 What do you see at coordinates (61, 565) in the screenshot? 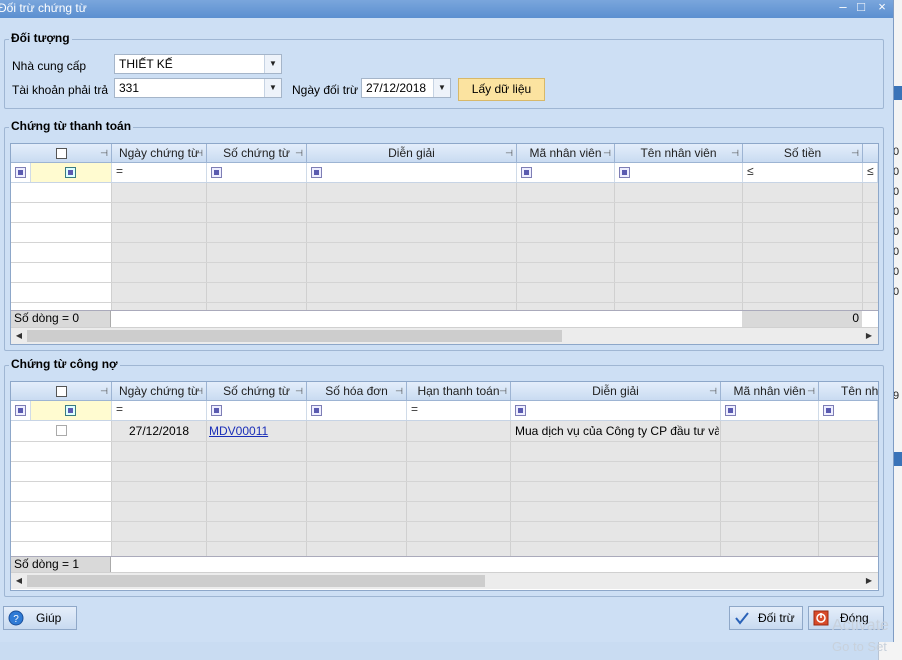
I see `row-count: Số dòng = 1` at bounding box center [61, 565].